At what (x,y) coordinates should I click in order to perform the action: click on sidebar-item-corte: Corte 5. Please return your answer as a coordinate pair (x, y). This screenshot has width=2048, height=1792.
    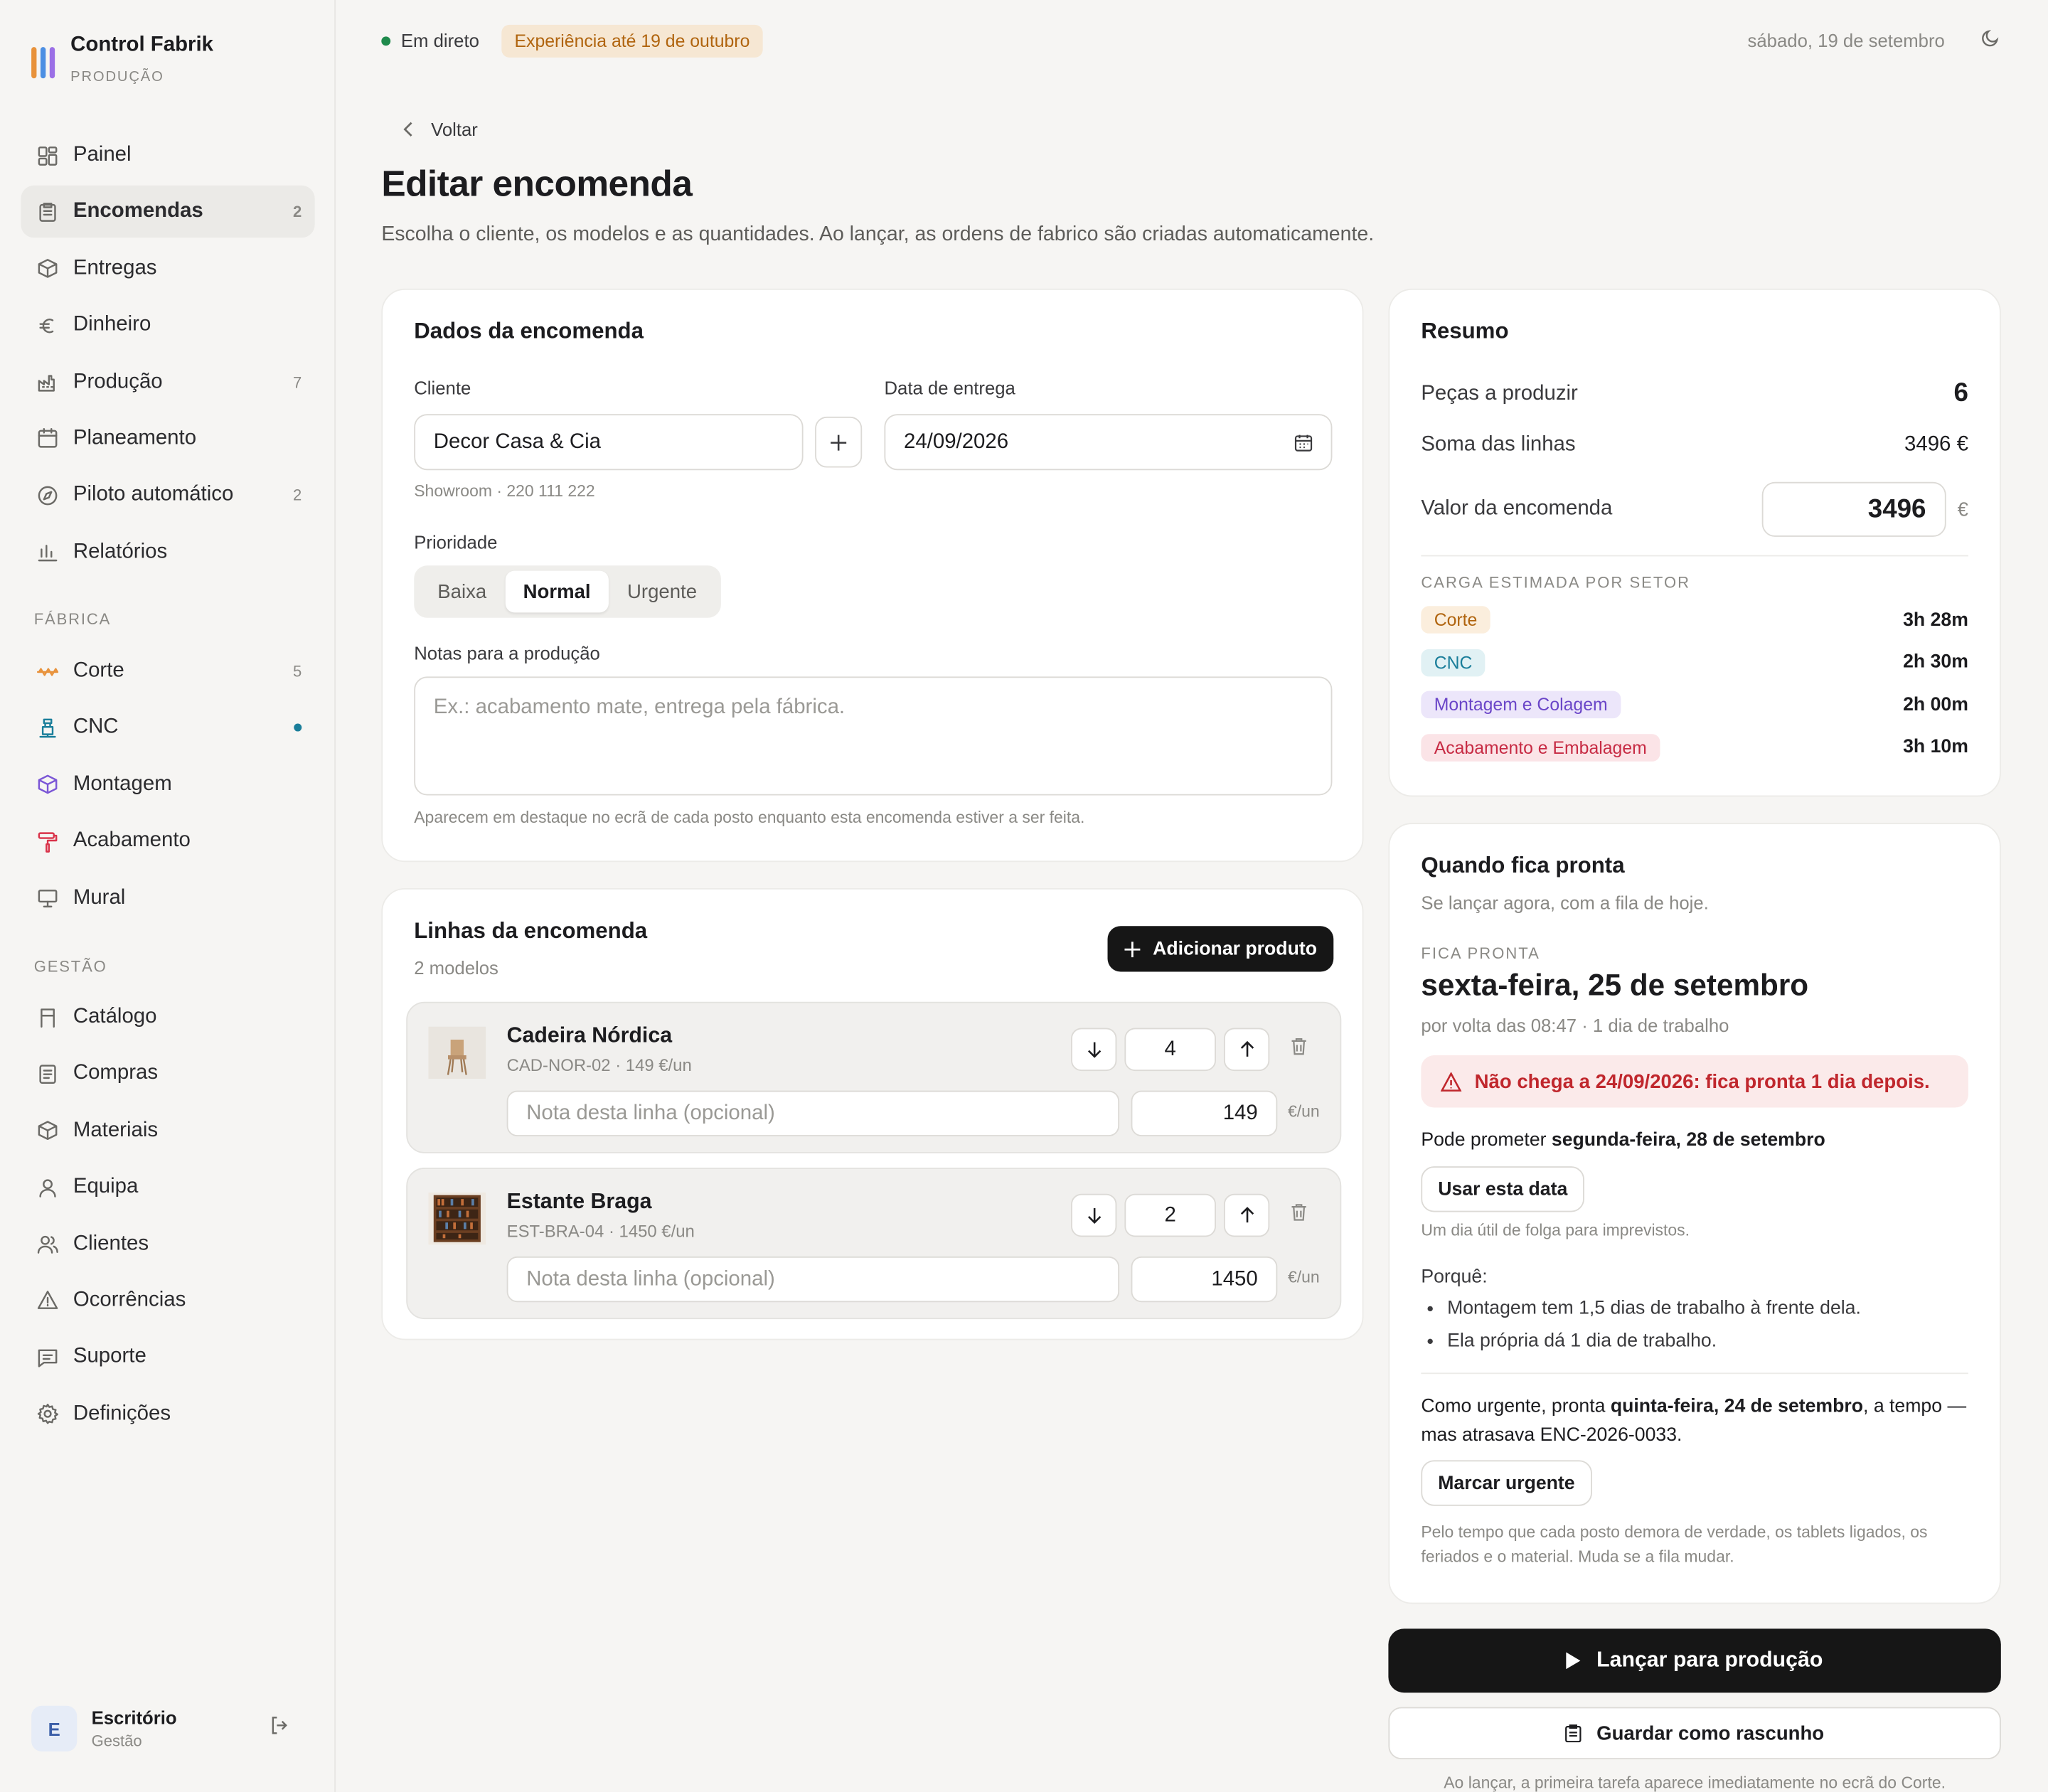
    Looking at the image, I should click on (167, 671).